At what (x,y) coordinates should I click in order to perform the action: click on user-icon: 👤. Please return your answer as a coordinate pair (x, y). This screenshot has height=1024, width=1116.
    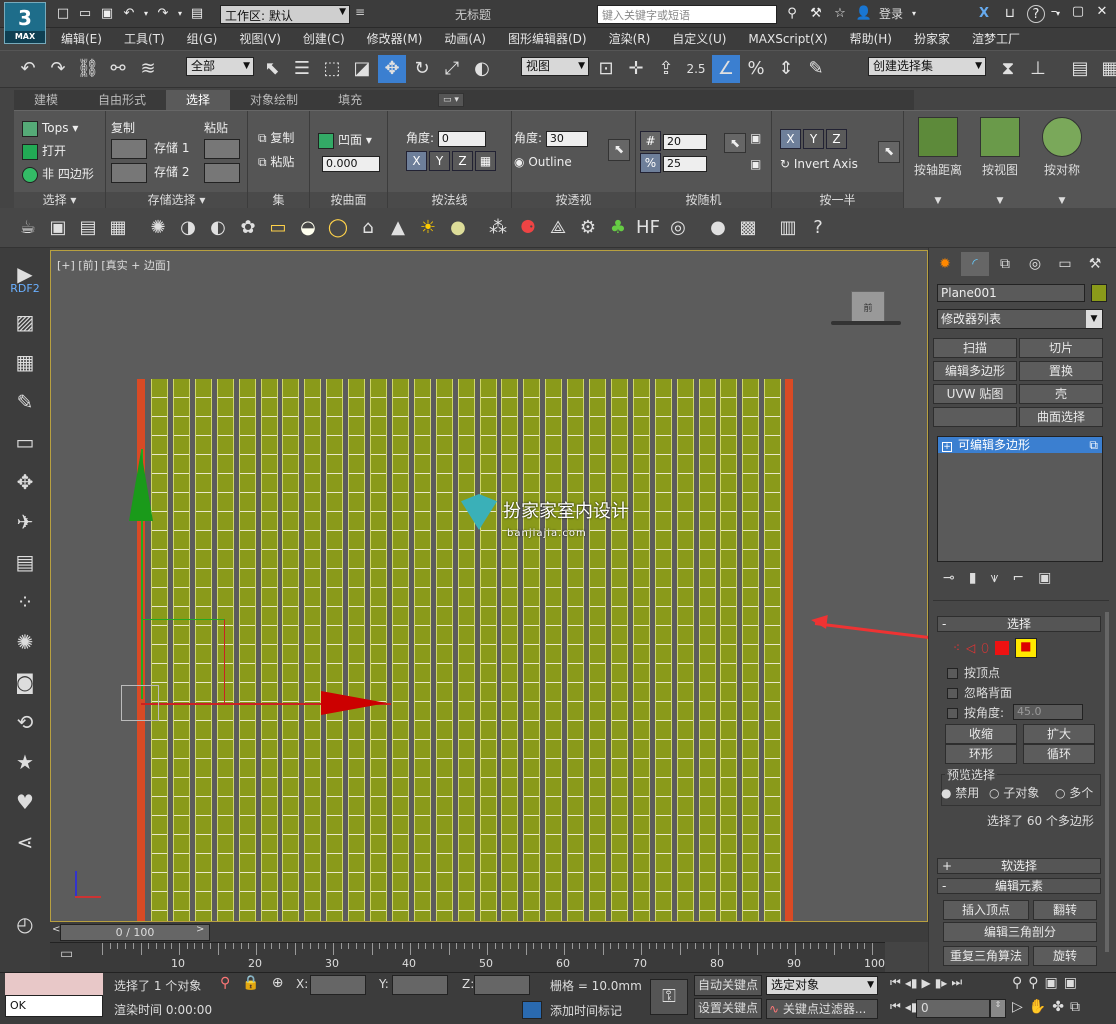
    Looking at the image, I should click on (864, 14).